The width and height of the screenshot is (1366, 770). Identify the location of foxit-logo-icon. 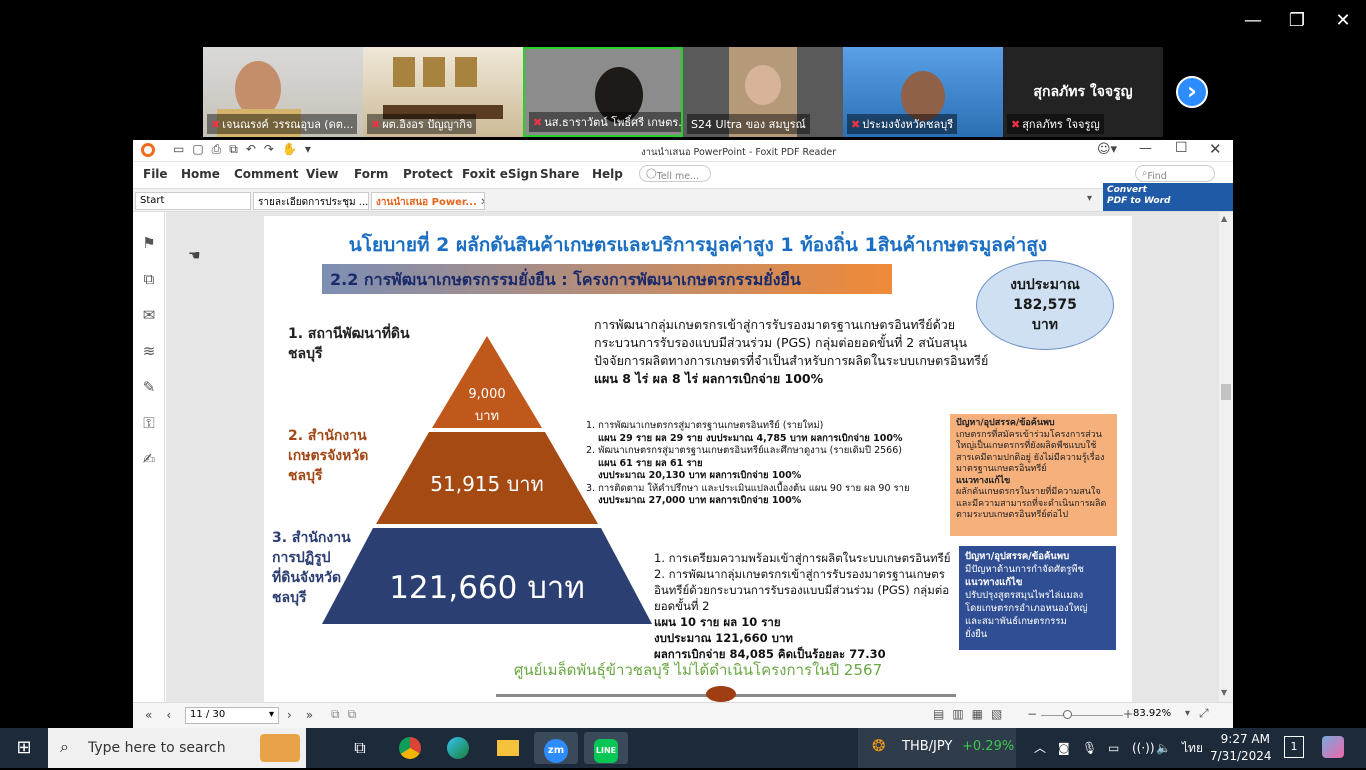
(148, 150).